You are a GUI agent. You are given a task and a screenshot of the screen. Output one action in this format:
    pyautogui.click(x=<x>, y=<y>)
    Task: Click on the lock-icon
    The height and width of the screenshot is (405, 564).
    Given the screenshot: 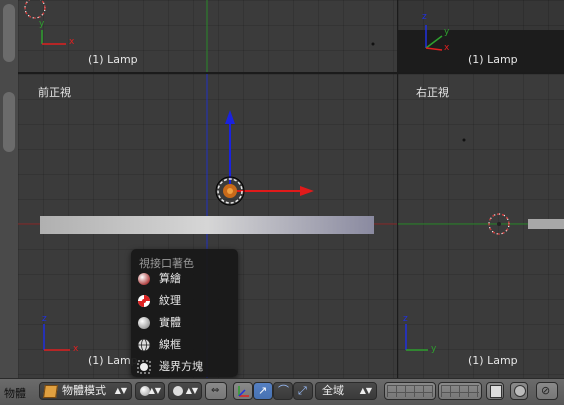 What is the action you would take?
    pyautogui.click(x=496, y=391)
    